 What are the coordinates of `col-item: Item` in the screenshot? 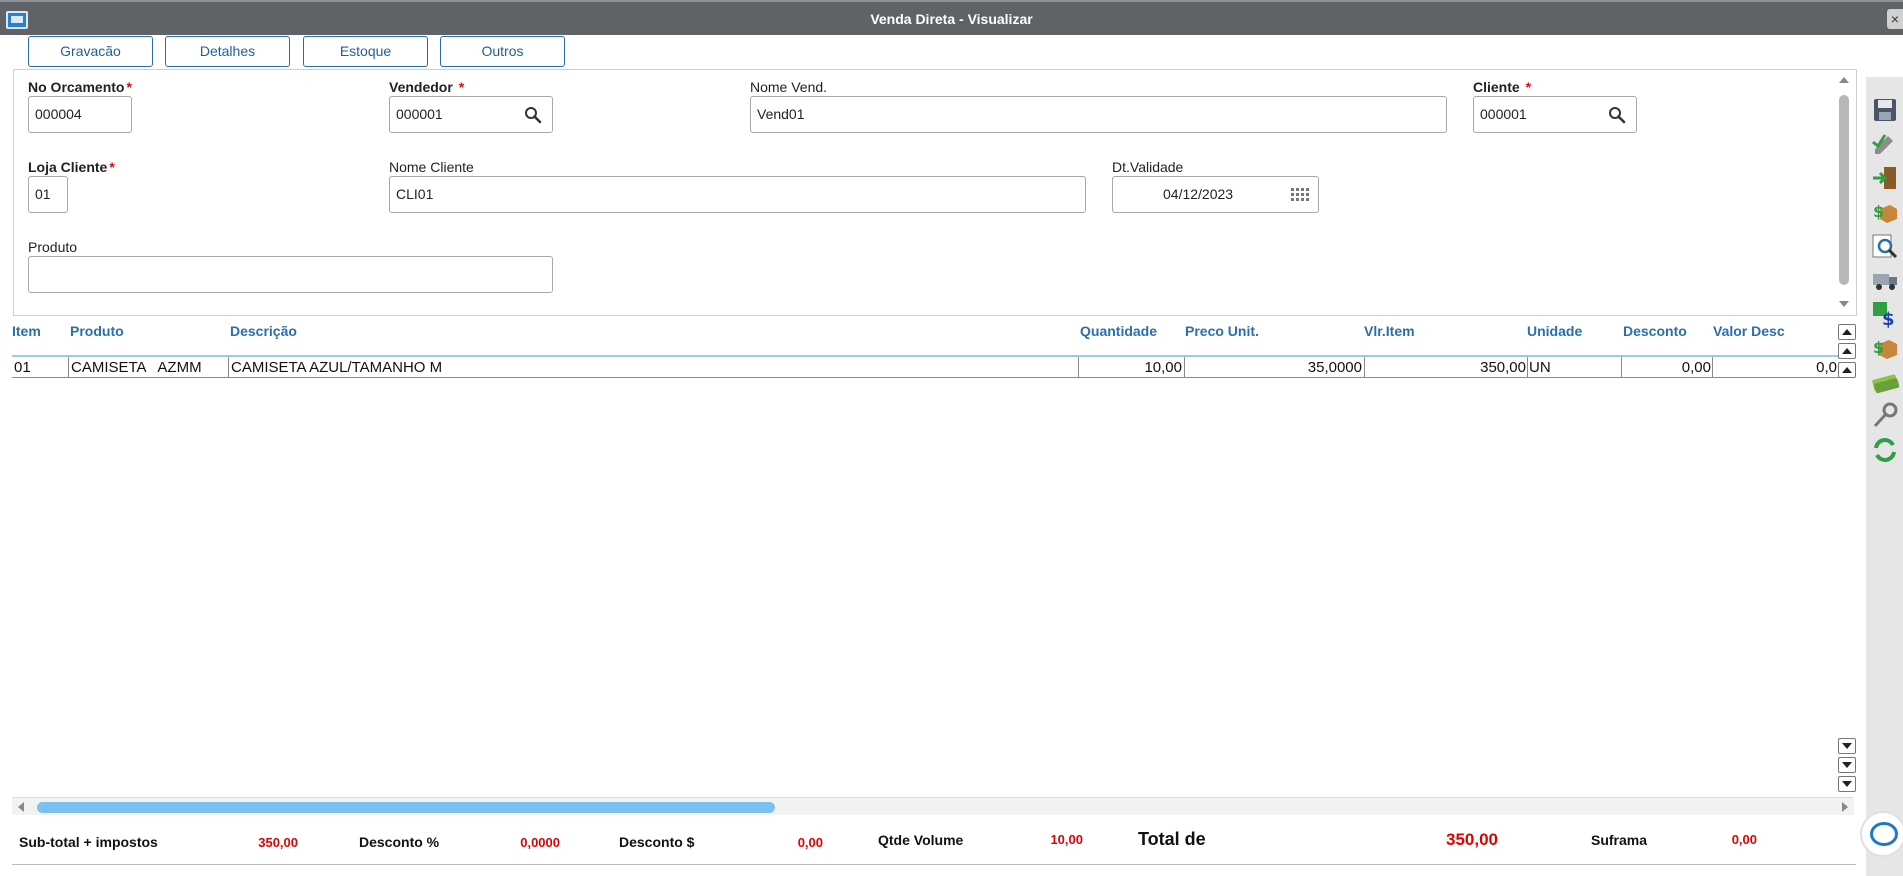 It's located at (26, 331).